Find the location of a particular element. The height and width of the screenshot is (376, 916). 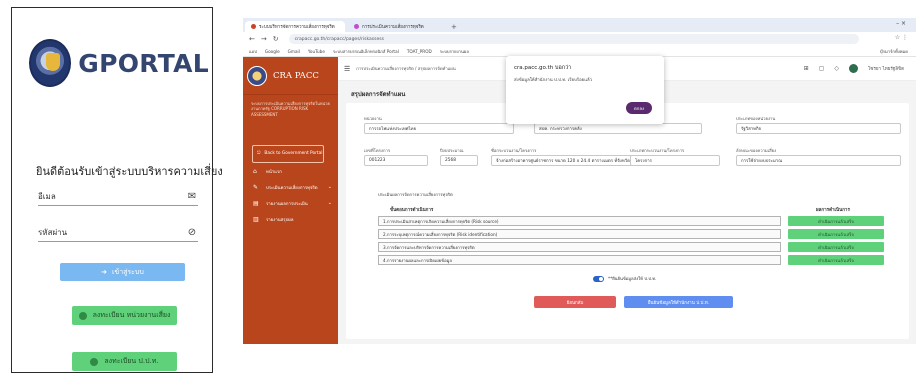

new-tab-button: + is located at coordinates (454, 26).